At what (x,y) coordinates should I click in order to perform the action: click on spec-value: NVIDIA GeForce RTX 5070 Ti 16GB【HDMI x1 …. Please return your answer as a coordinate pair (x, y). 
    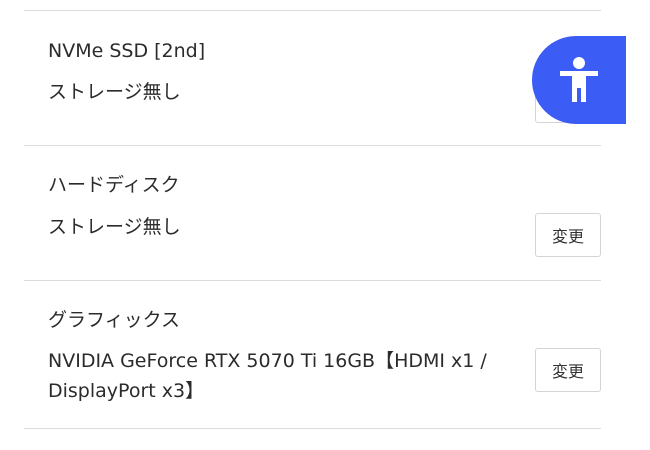
    Looking at the image, I should click on (267, 376).